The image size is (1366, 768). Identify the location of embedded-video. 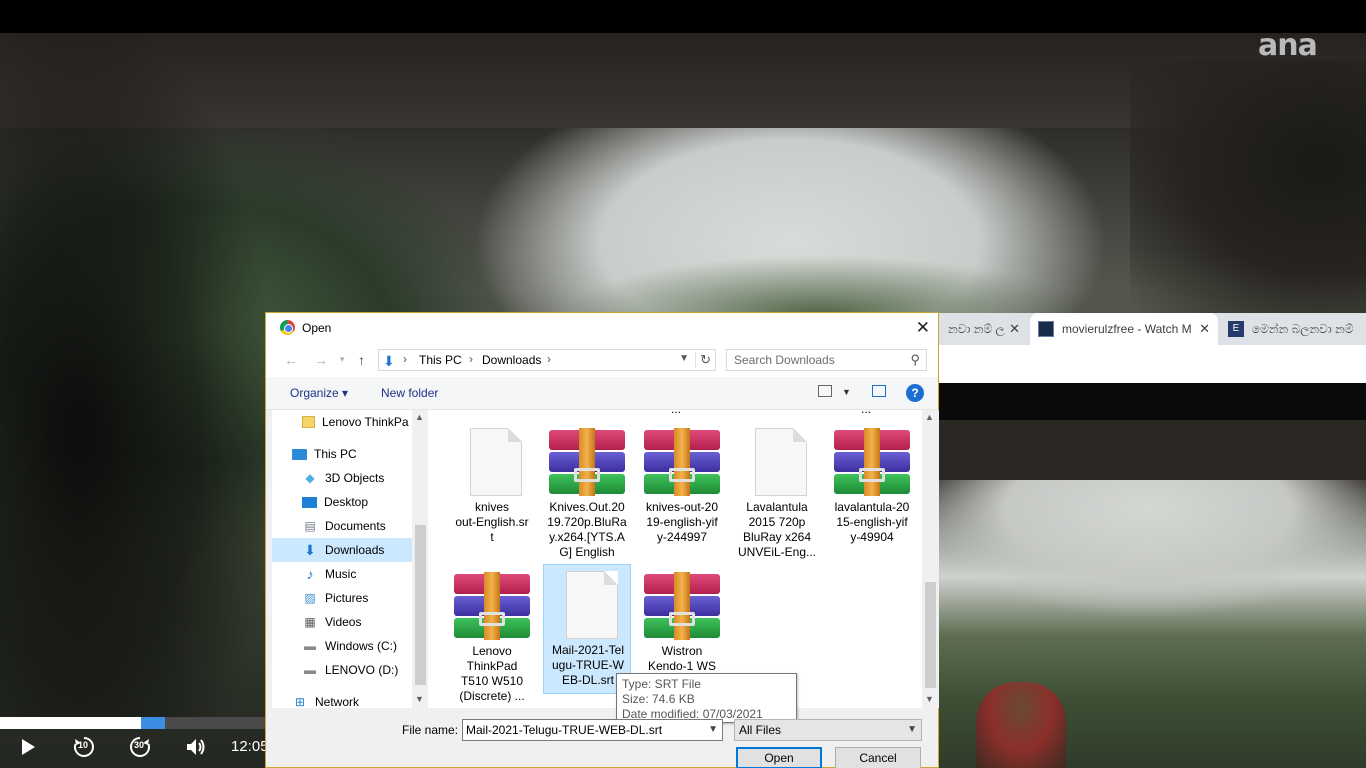
(1152, 594).